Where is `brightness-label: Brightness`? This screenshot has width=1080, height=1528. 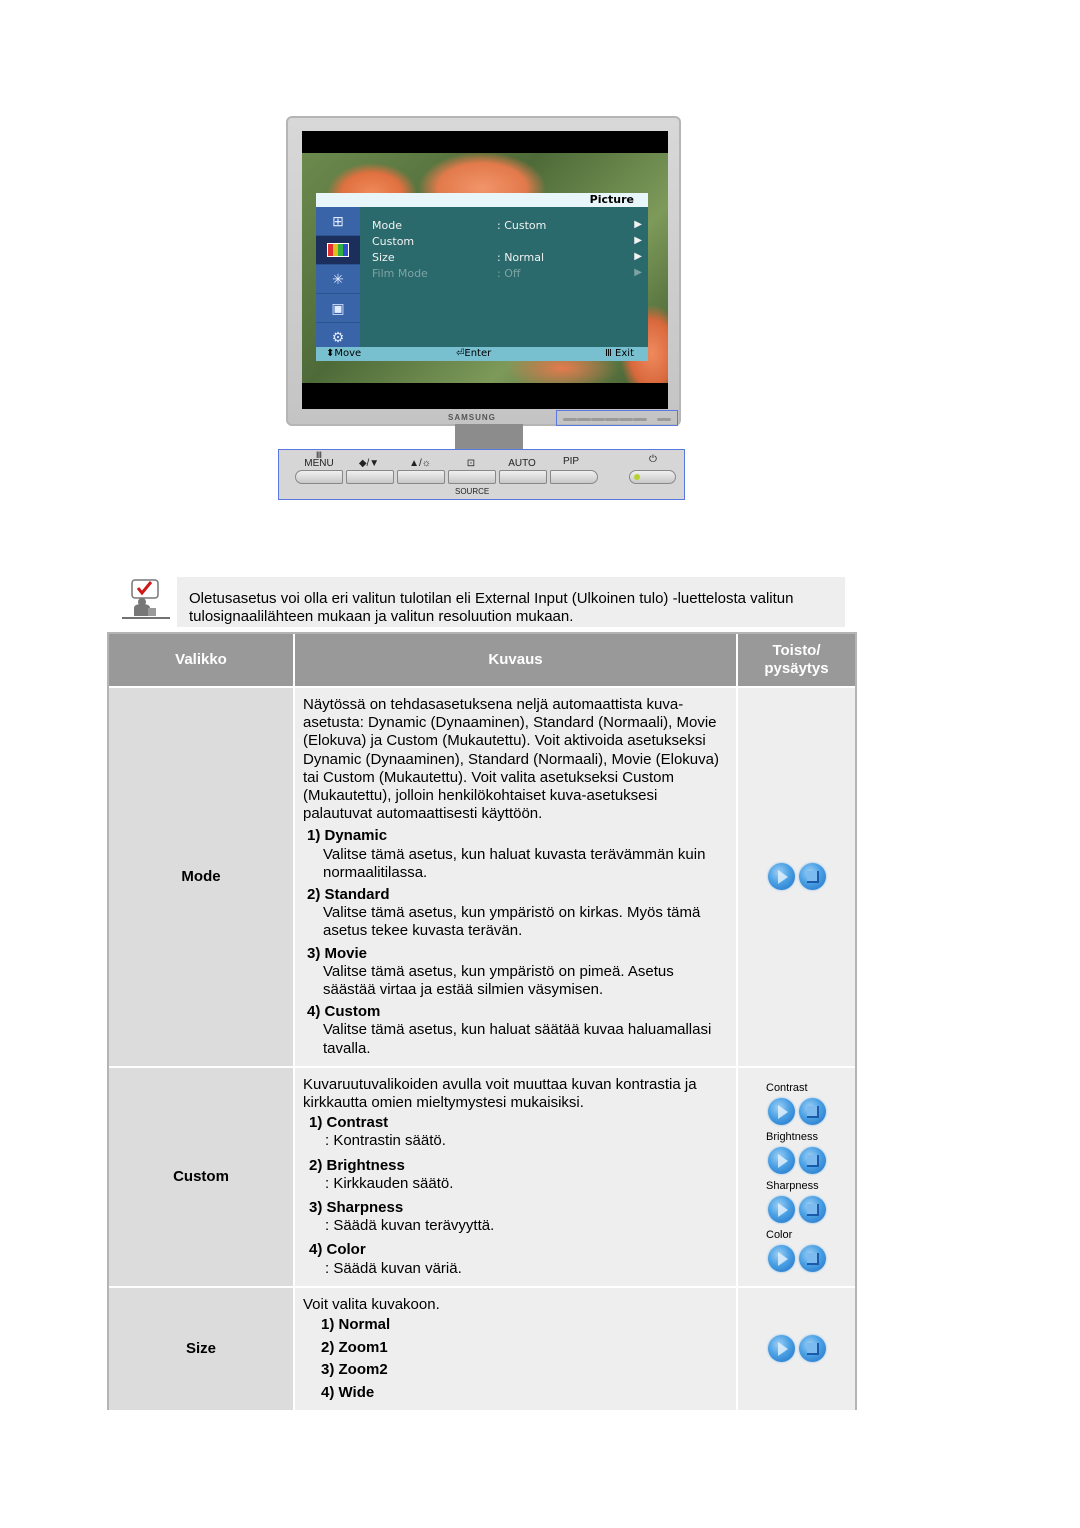
brightness-label: Brightness is located at coordinates (792, 1136).